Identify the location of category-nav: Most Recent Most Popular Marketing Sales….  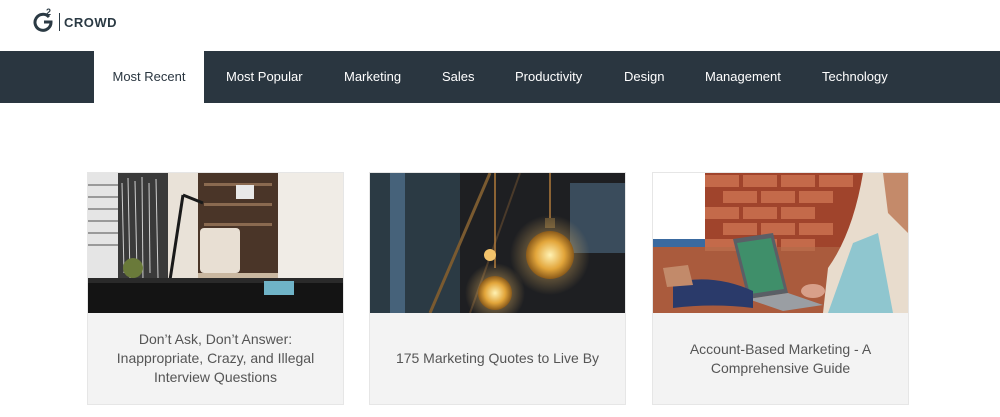
(500, 77).